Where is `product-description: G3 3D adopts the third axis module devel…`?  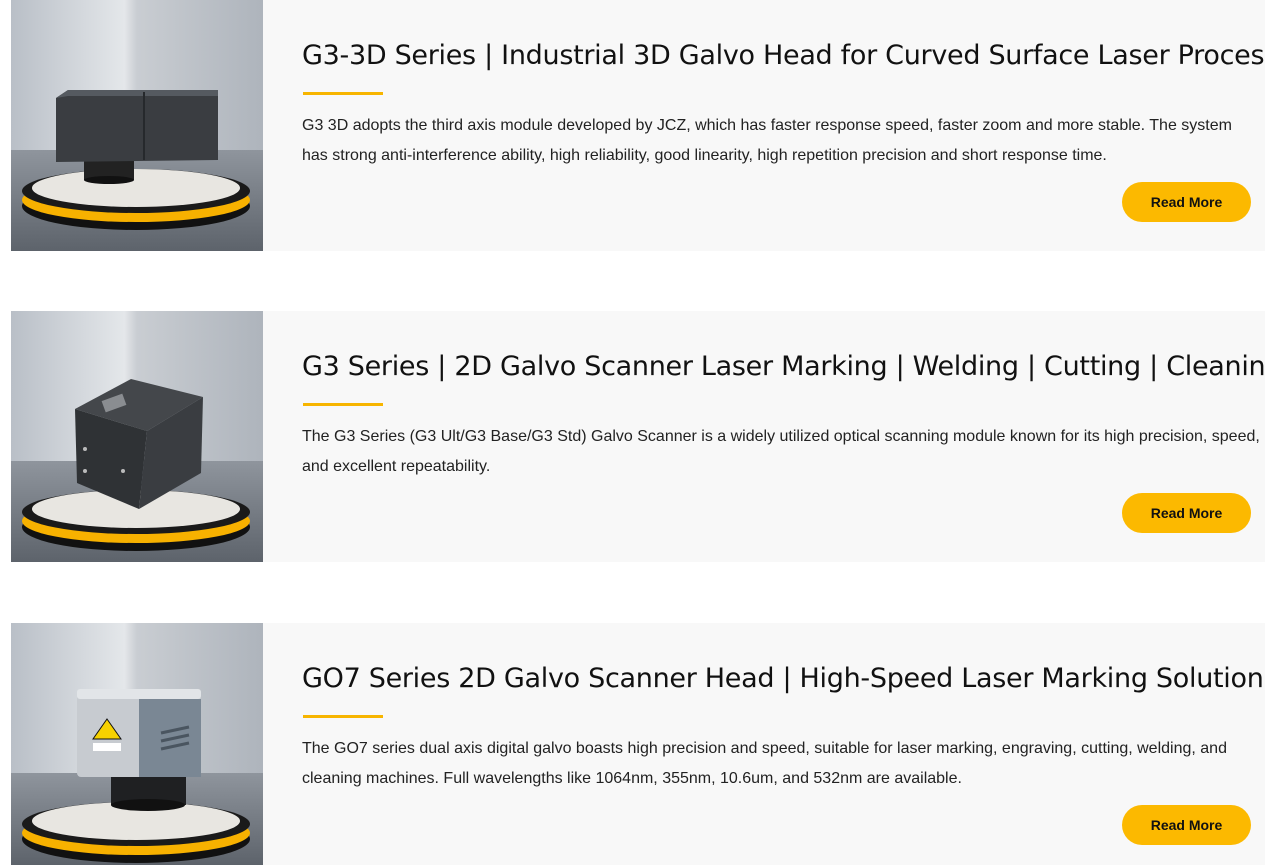
product-description: G3 3D adopts the third axis module devel… is located at coordinates (767, 140).